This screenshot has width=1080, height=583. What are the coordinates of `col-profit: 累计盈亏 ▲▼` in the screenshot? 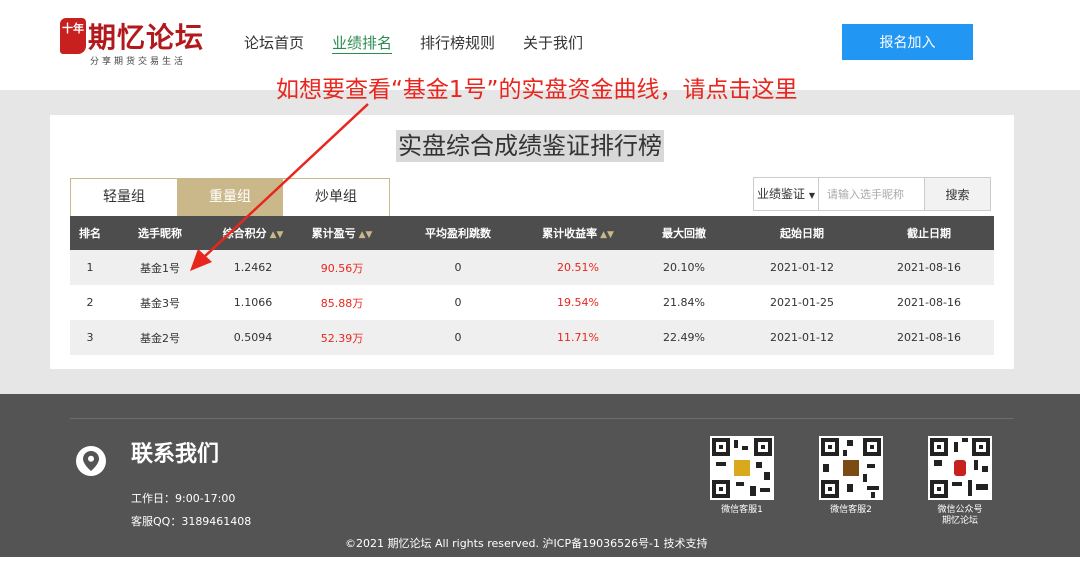 It's located at (342, 233).